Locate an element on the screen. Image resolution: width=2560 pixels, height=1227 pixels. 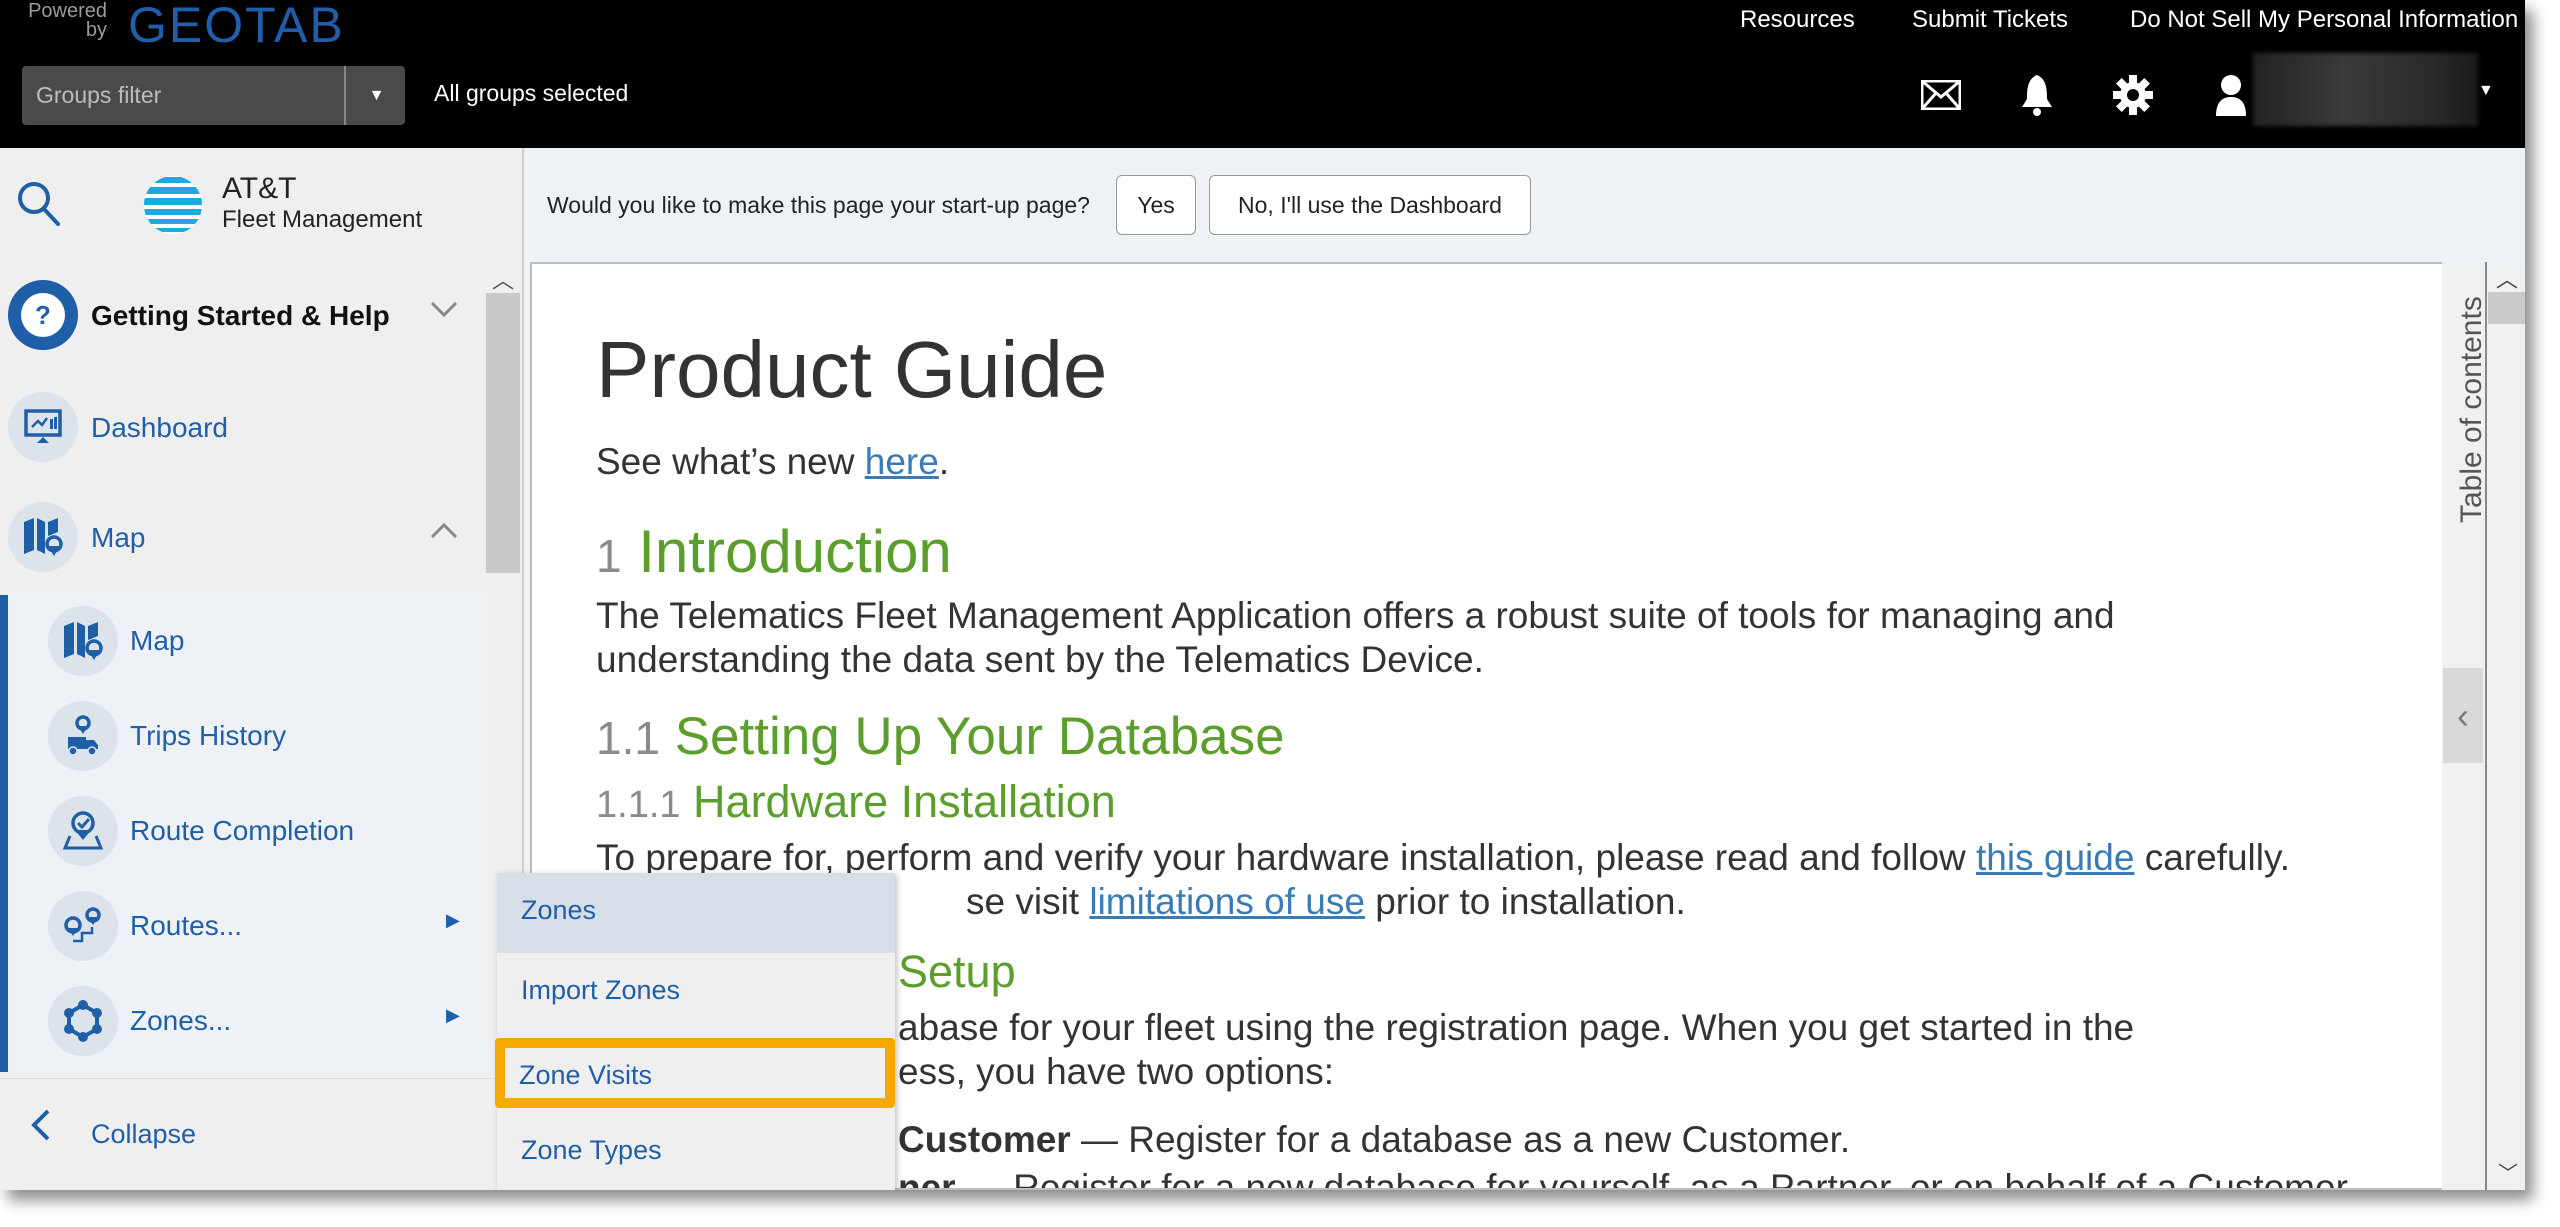
user-menu-caret-icon: ▼ is located at coordinates (2486, 91).